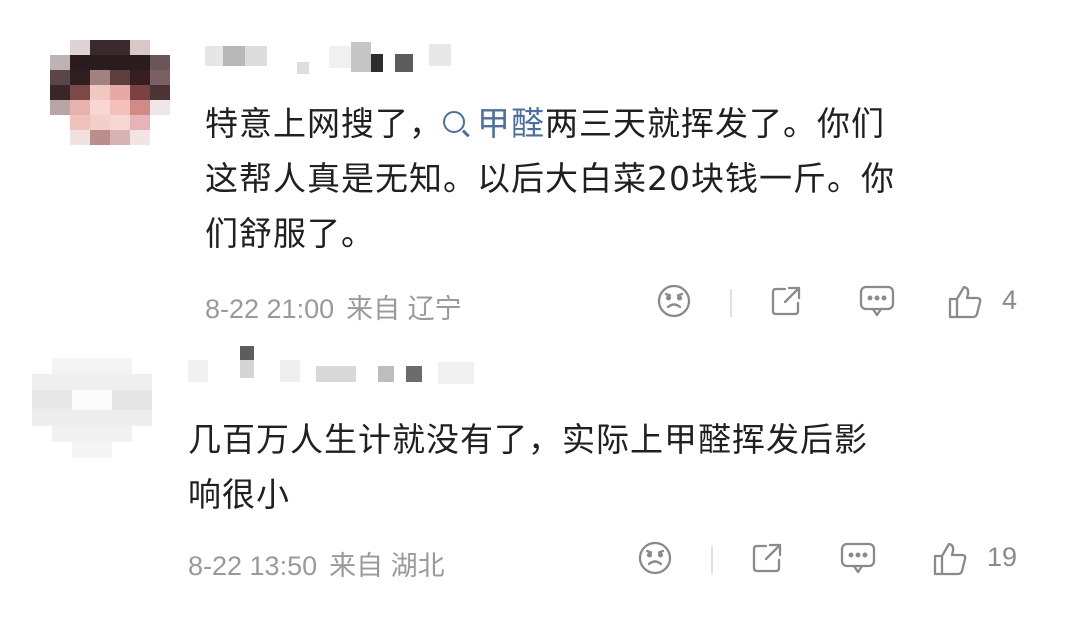 The width and height of the screenshot is (1080, 621). Describe the element at coordinates (454, 122) in the screenshot. I see `search-icon` at that location.